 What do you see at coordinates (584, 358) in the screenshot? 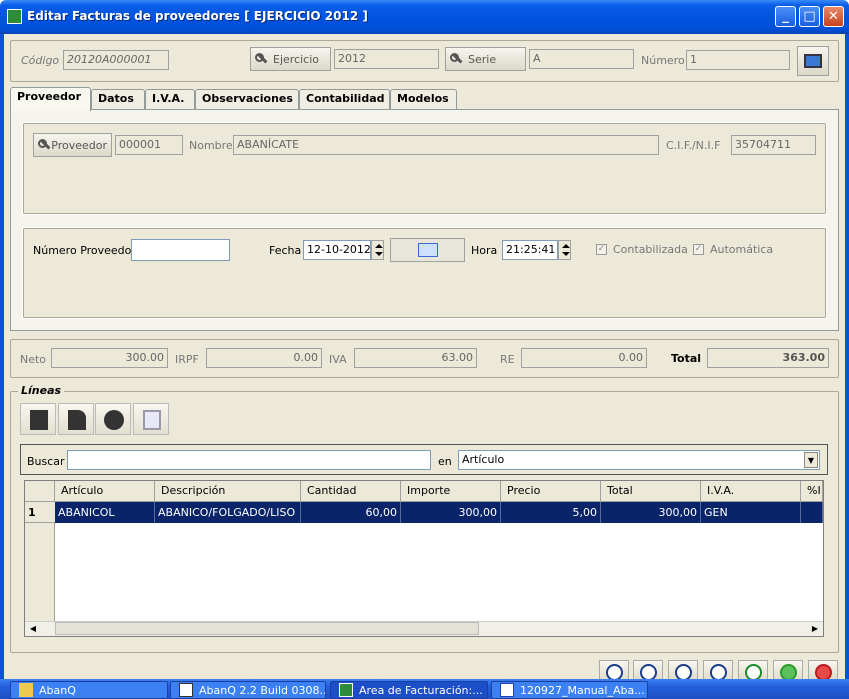
I see `re-field: 0.00` at bounding box center [584, 358].